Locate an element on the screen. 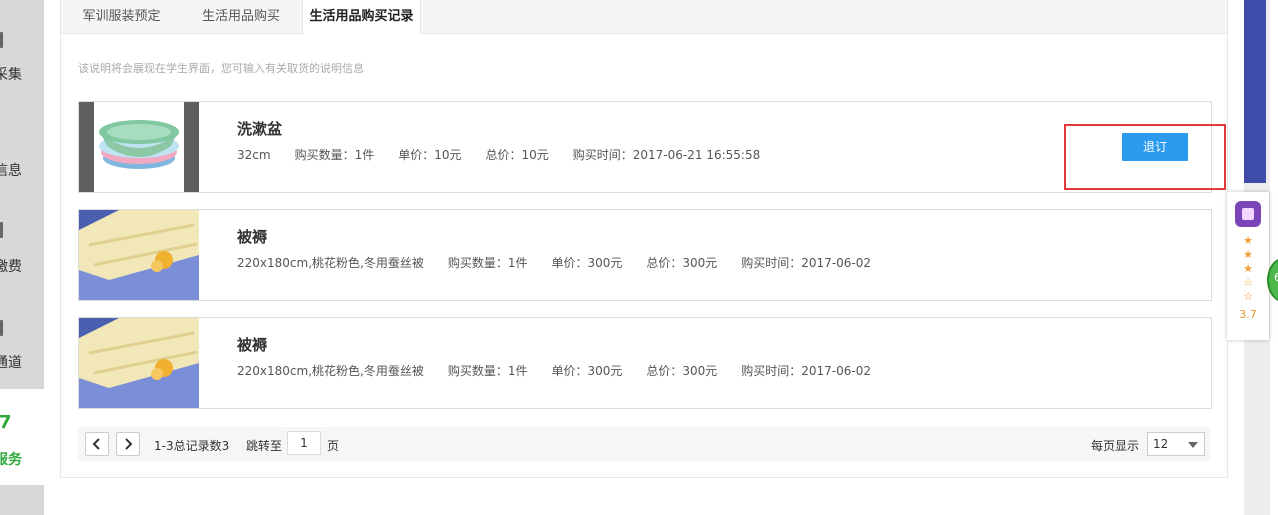 This screenshot has width=1278, height=515. record-range: 1-3总记录数3 is located at coordinates (192, 446).